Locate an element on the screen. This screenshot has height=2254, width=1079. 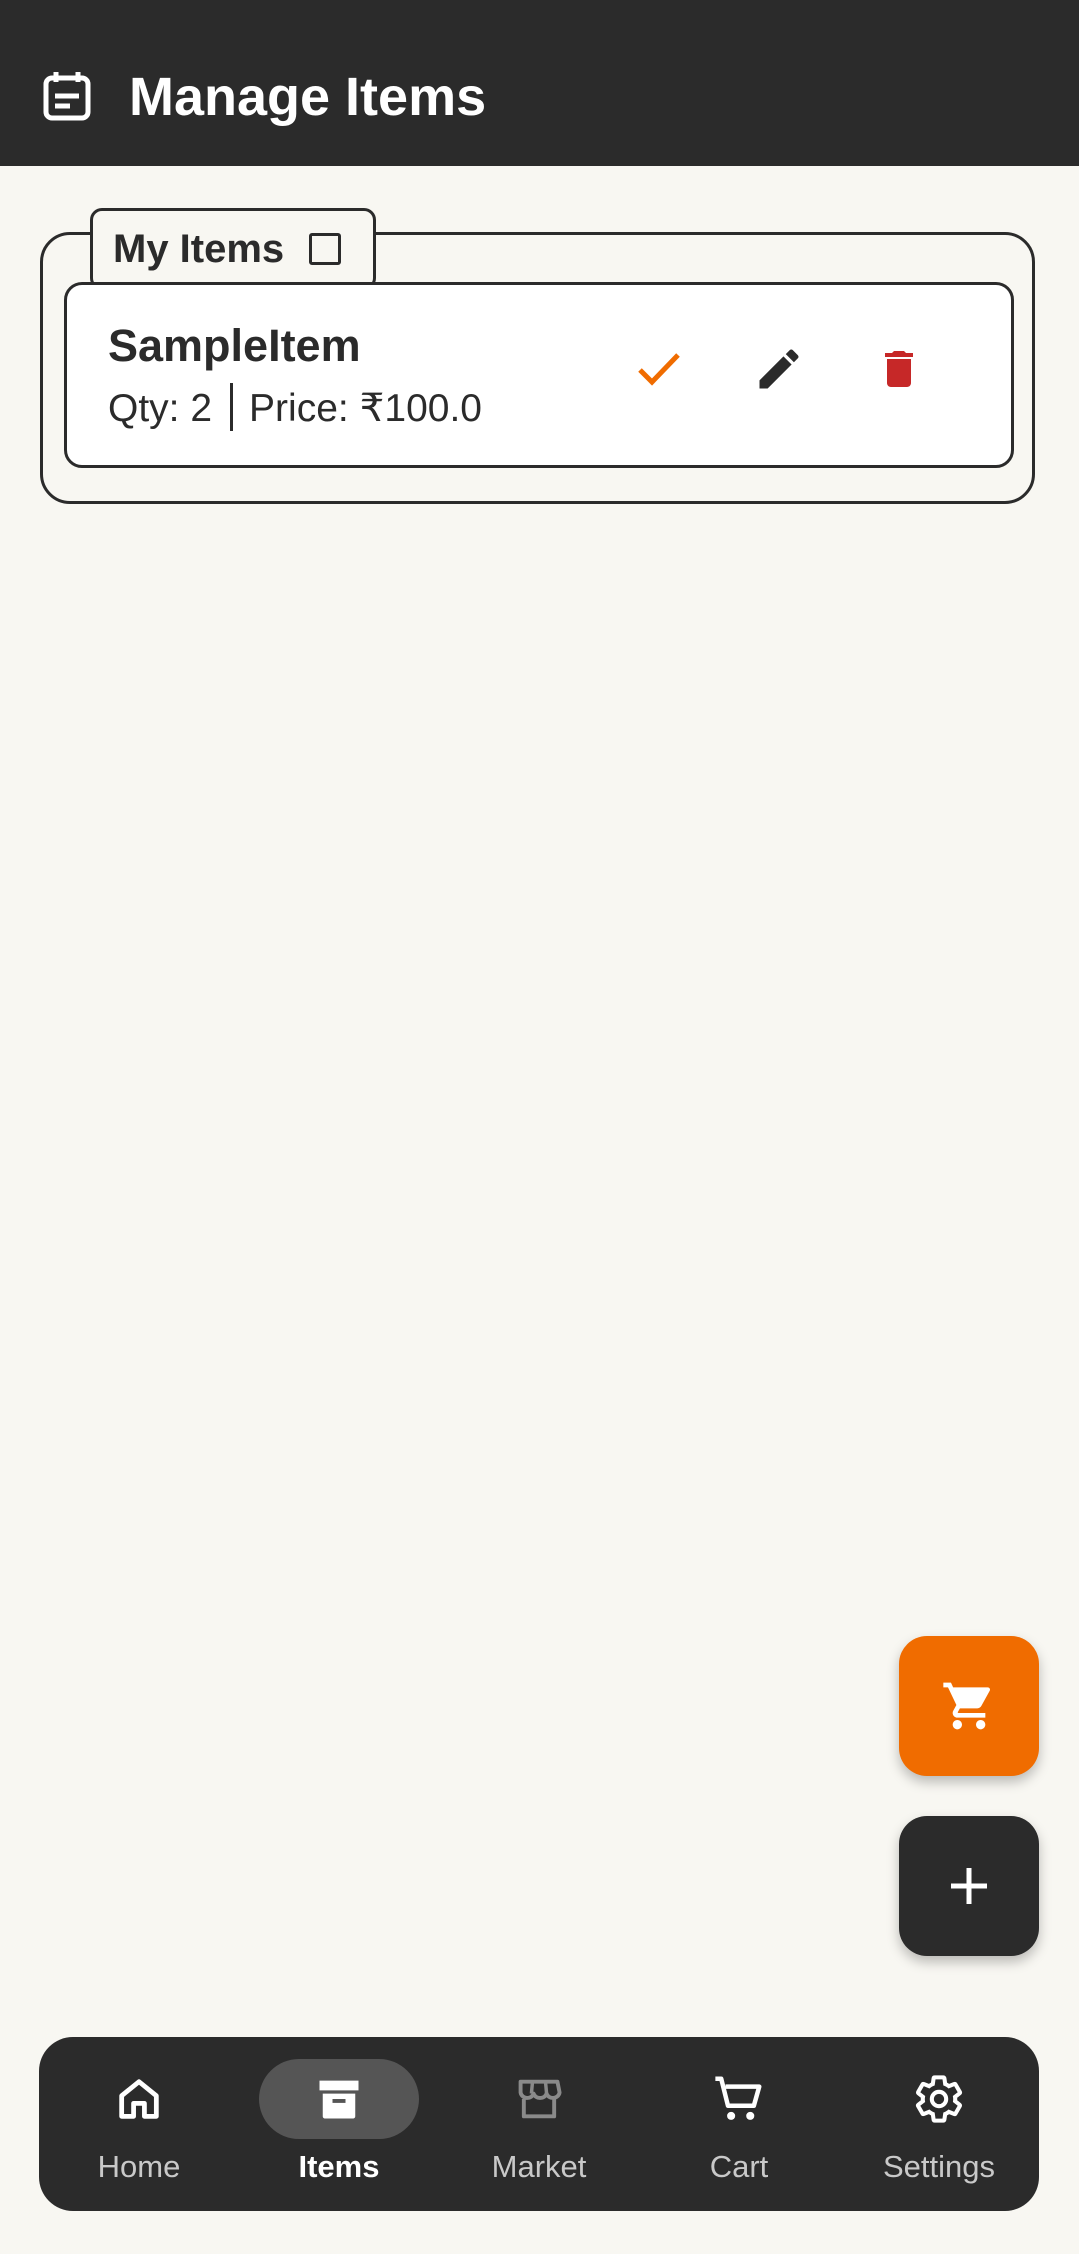
nav-label-settings: Settings is located at coordinates (938, 2166).